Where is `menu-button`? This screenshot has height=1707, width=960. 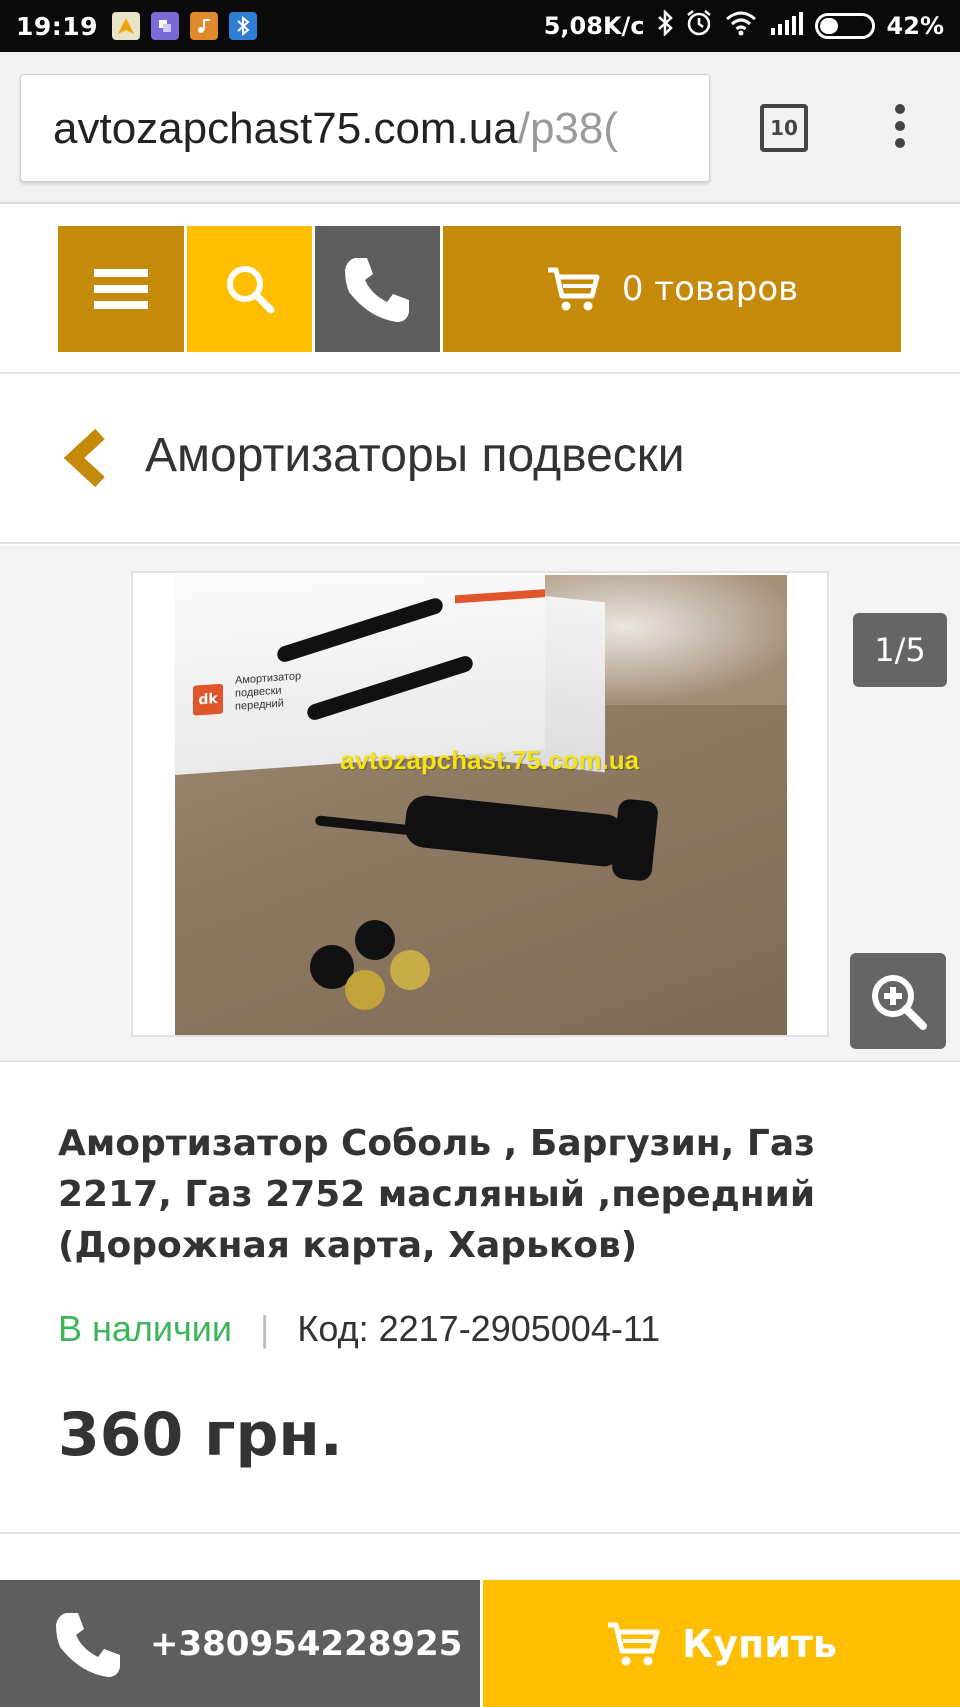 menu-button is located at coordinates (121, 289).